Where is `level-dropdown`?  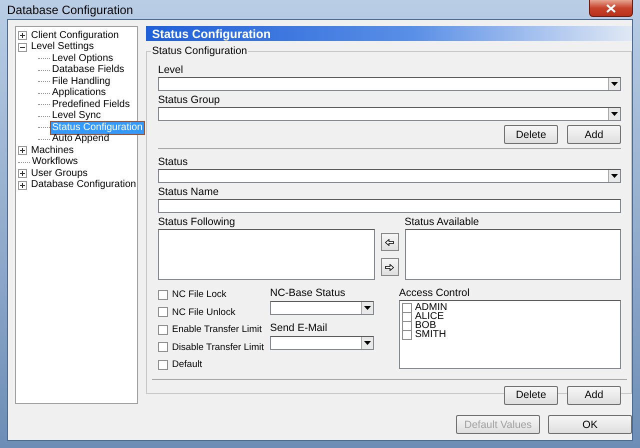 level-dropdown is located at coordinates (389, 84).